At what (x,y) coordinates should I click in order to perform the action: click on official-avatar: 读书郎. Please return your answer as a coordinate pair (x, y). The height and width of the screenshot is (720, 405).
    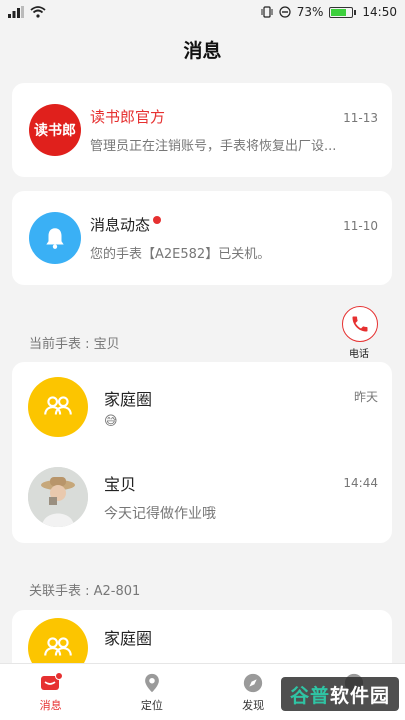
    Looking at the image, I should click on (55, 130).